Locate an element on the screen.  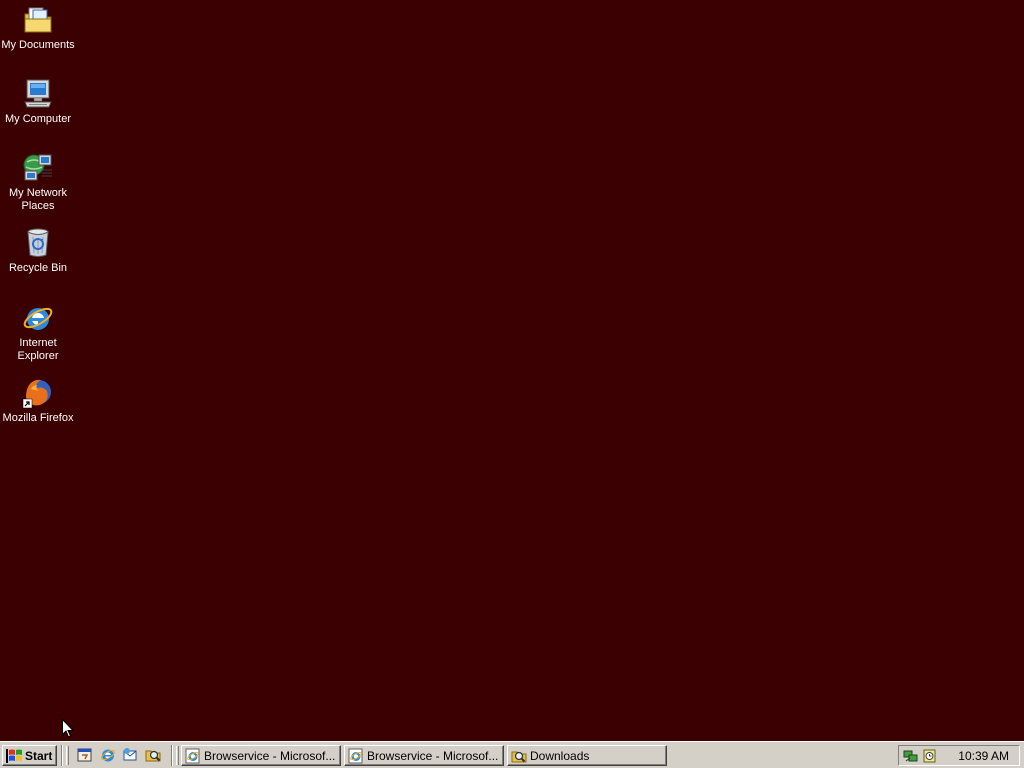
desktop-icon-my-network-places: My Network Places is located at coordinates (38, 182).